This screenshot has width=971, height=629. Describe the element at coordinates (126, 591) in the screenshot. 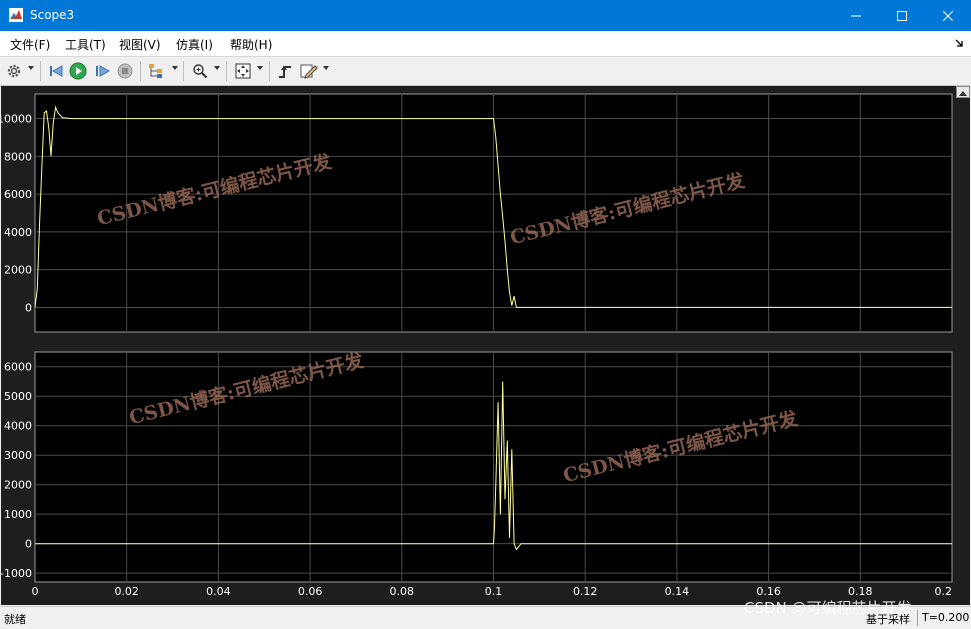

I see `x-tick-label: 0.02` at that location.